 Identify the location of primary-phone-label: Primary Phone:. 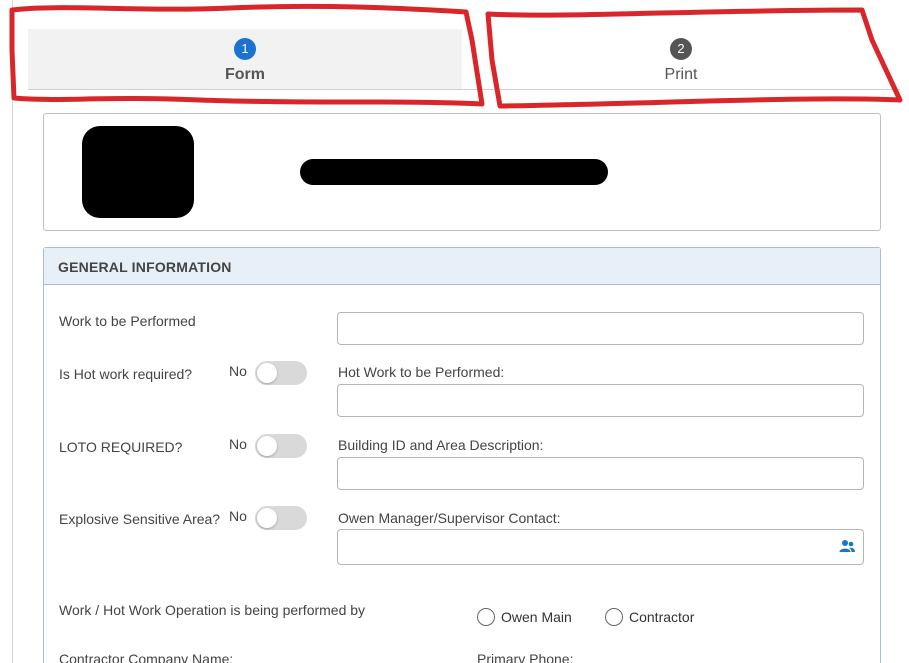
(525, 657).